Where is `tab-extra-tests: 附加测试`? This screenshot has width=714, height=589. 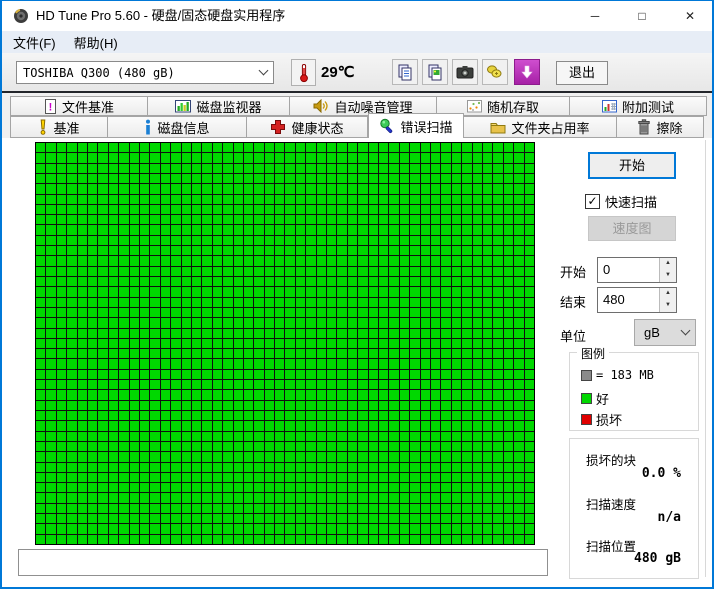
tab-extra-tests: 附加测试 is located at coordinates (638, 106).